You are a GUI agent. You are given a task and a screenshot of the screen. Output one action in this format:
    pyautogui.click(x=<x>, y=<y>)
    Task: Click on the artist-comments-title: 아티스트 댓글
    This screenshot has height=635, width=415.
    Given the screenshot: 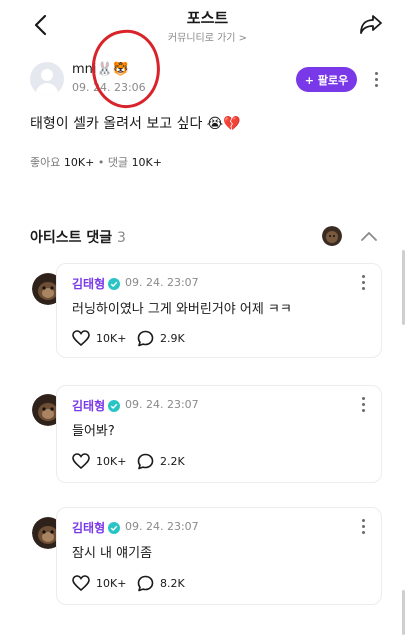 What is the action you would take?
    pyautogui.click(x=71, y=238)
    